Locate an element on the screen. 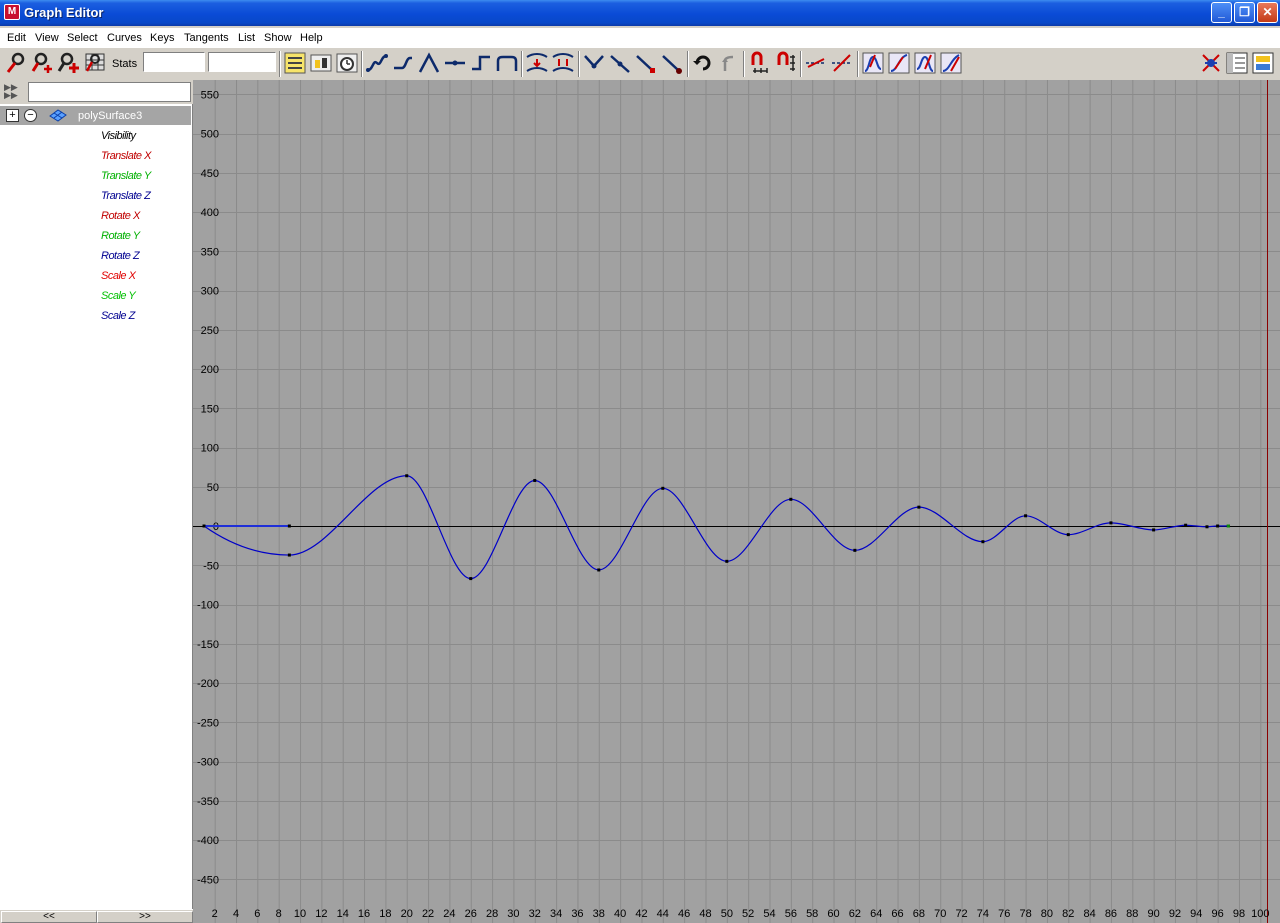  time-snap-icon is located at coordinates (759, 63).